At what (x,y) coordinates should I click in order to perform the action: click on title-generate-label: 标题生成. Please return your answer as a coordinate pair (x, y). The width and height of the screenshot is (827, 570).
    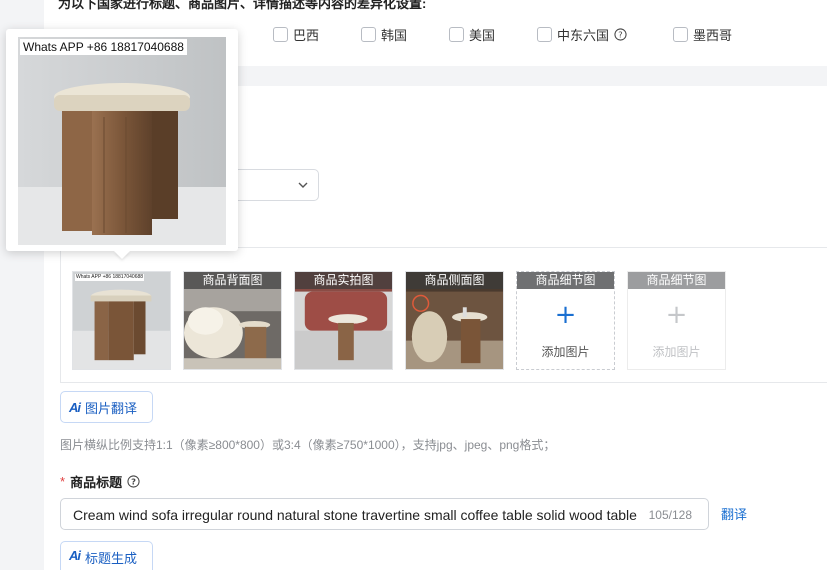
    Looking at the image, I should click on (111, 558).